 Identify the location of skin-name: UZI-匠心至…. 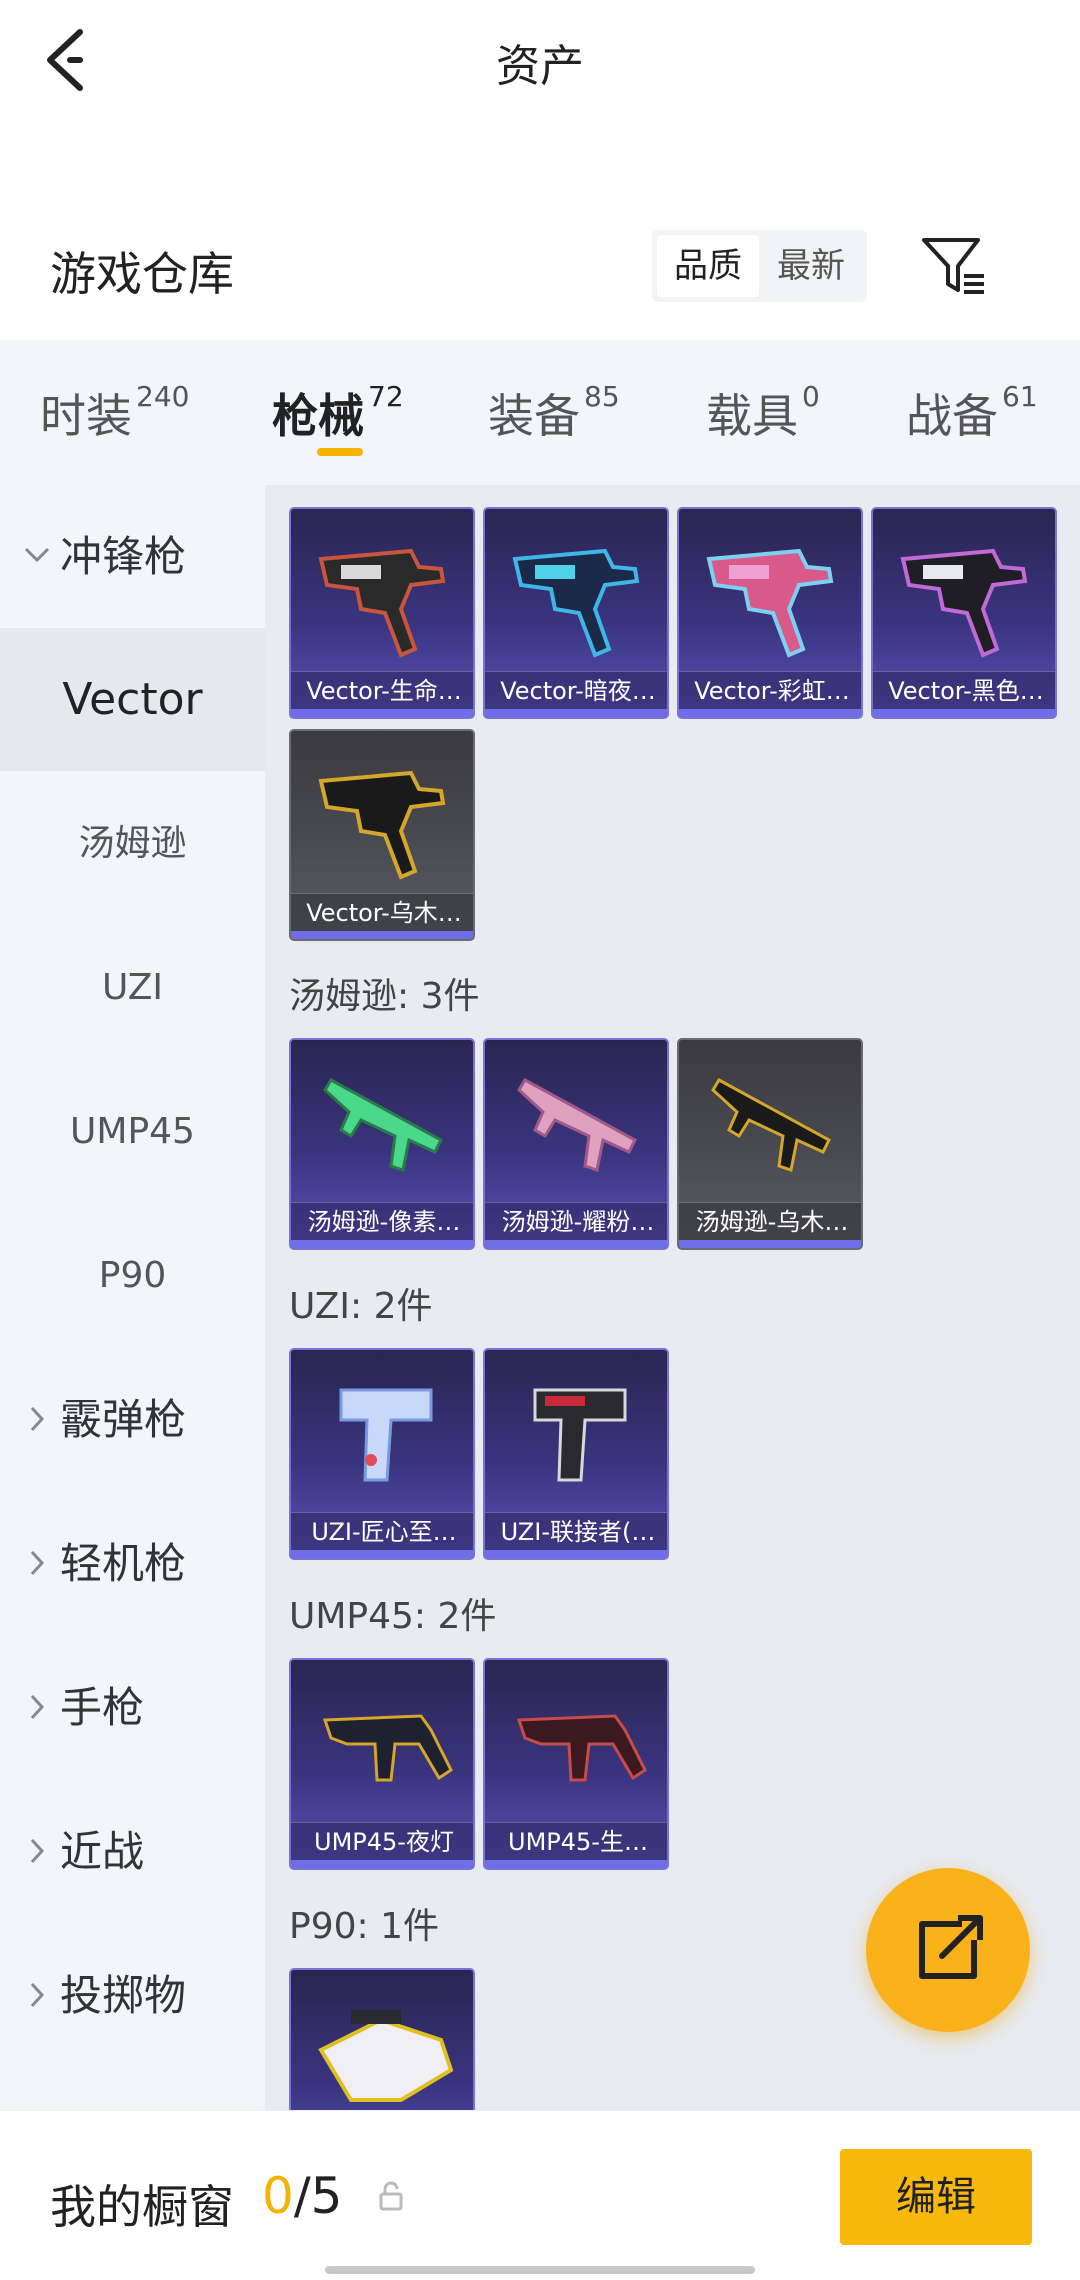
(382, 1531).